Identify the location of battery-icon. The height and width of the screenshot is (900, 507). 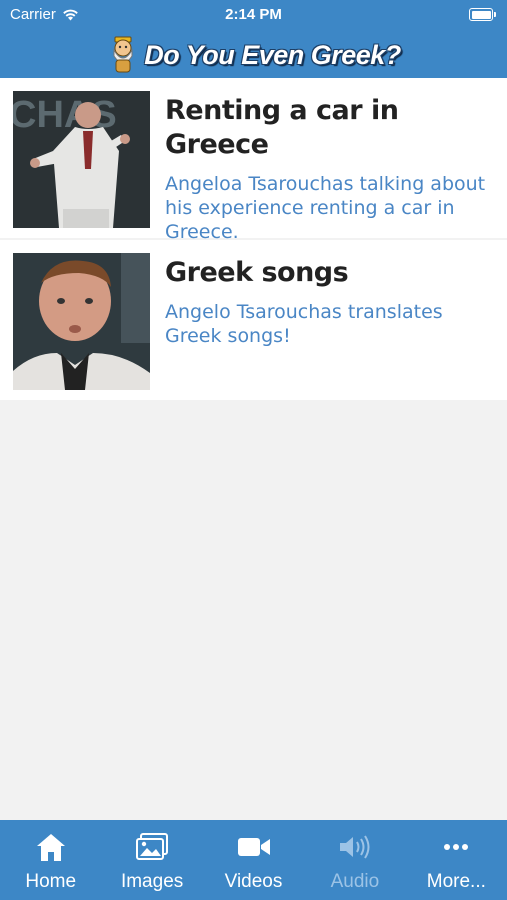
(482, 14).